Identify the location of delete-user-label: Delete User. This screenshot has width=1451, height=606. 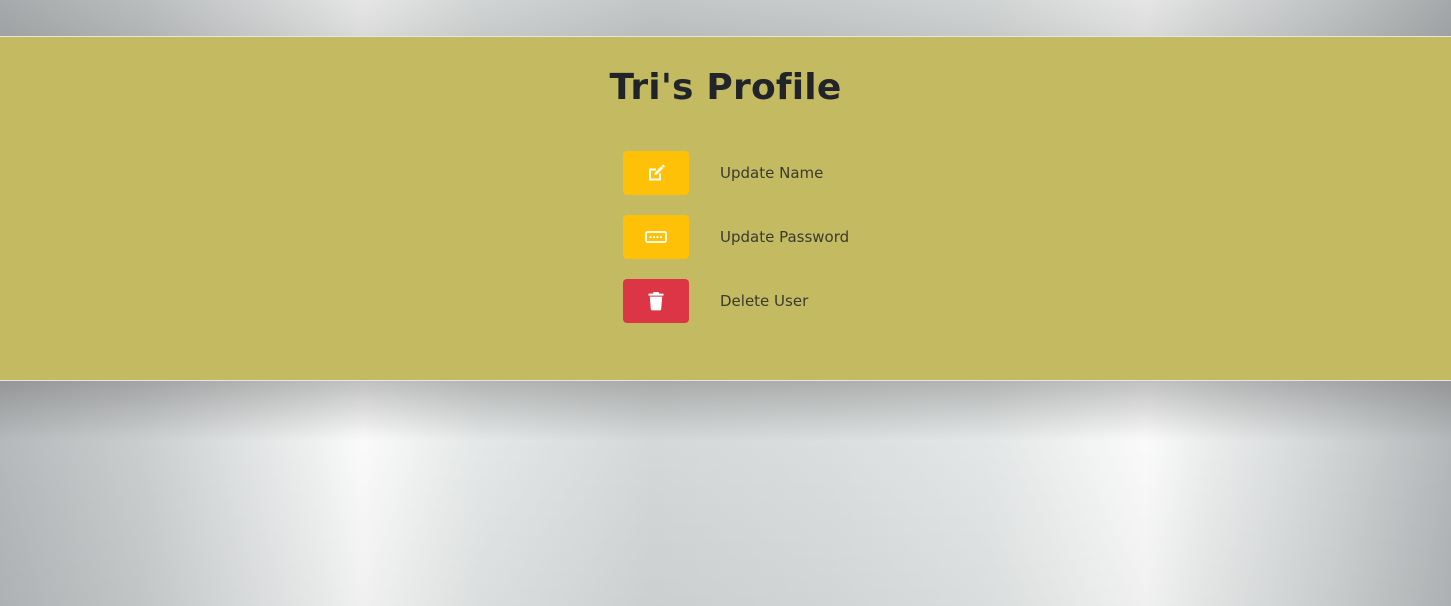
(764, 301).